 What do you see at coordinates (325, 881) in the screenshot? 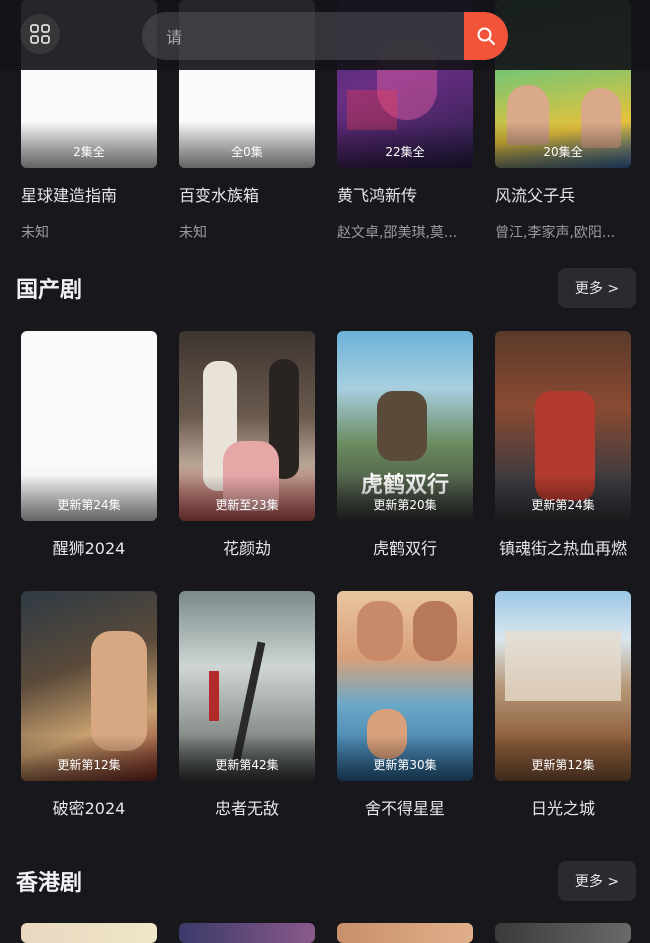
I see `section-header-hk: 香港剧 更多 >` at bounding box center [325, 881].